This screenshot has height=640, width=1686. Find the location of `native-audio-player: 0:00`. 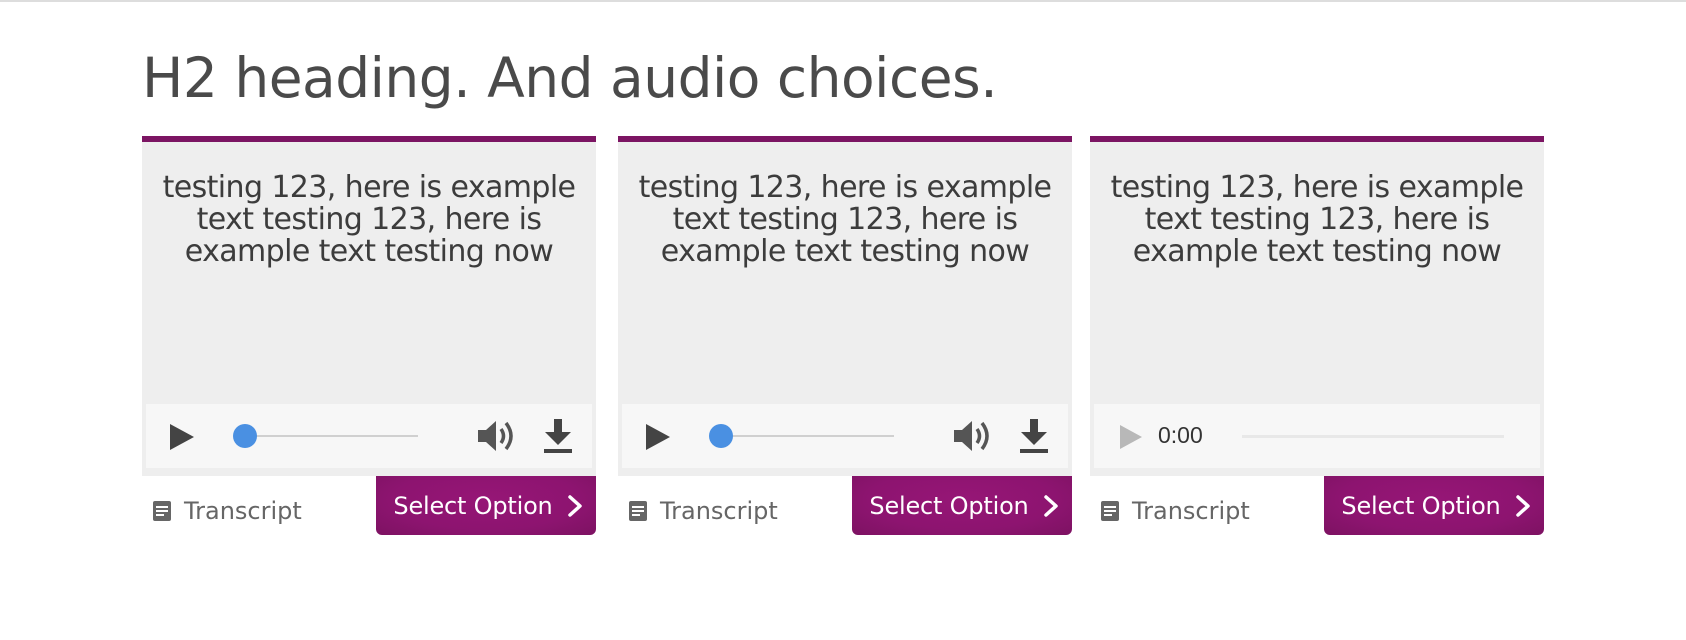

native-audio-player: 0:00 is located at coordinates (1317, 436).